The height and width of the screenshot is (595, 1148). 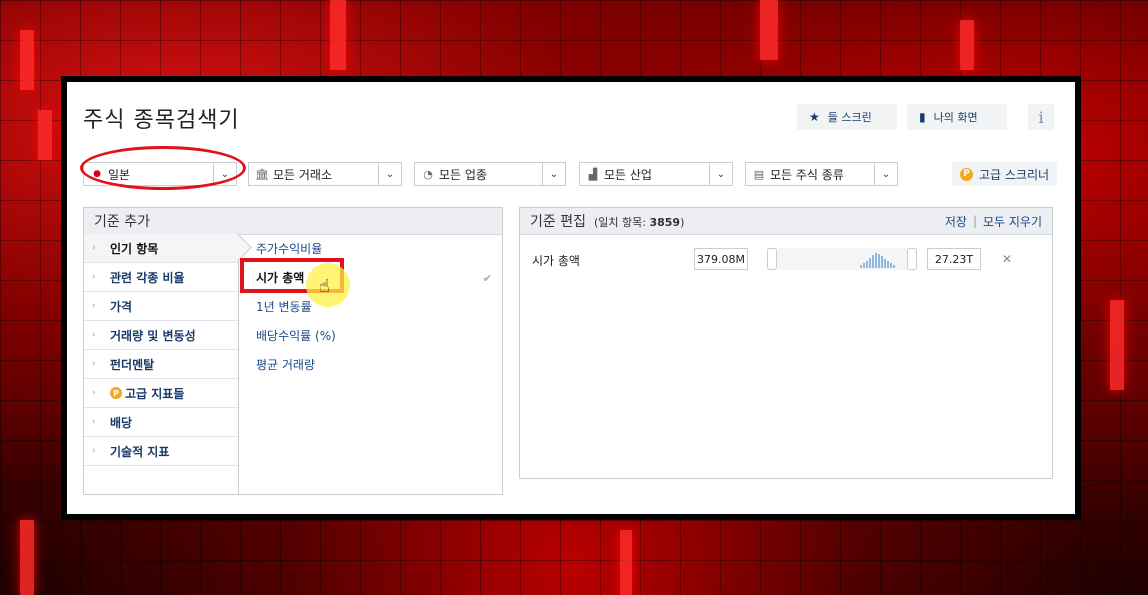 I want to click on match-close: ), so click(x=682, y=222).